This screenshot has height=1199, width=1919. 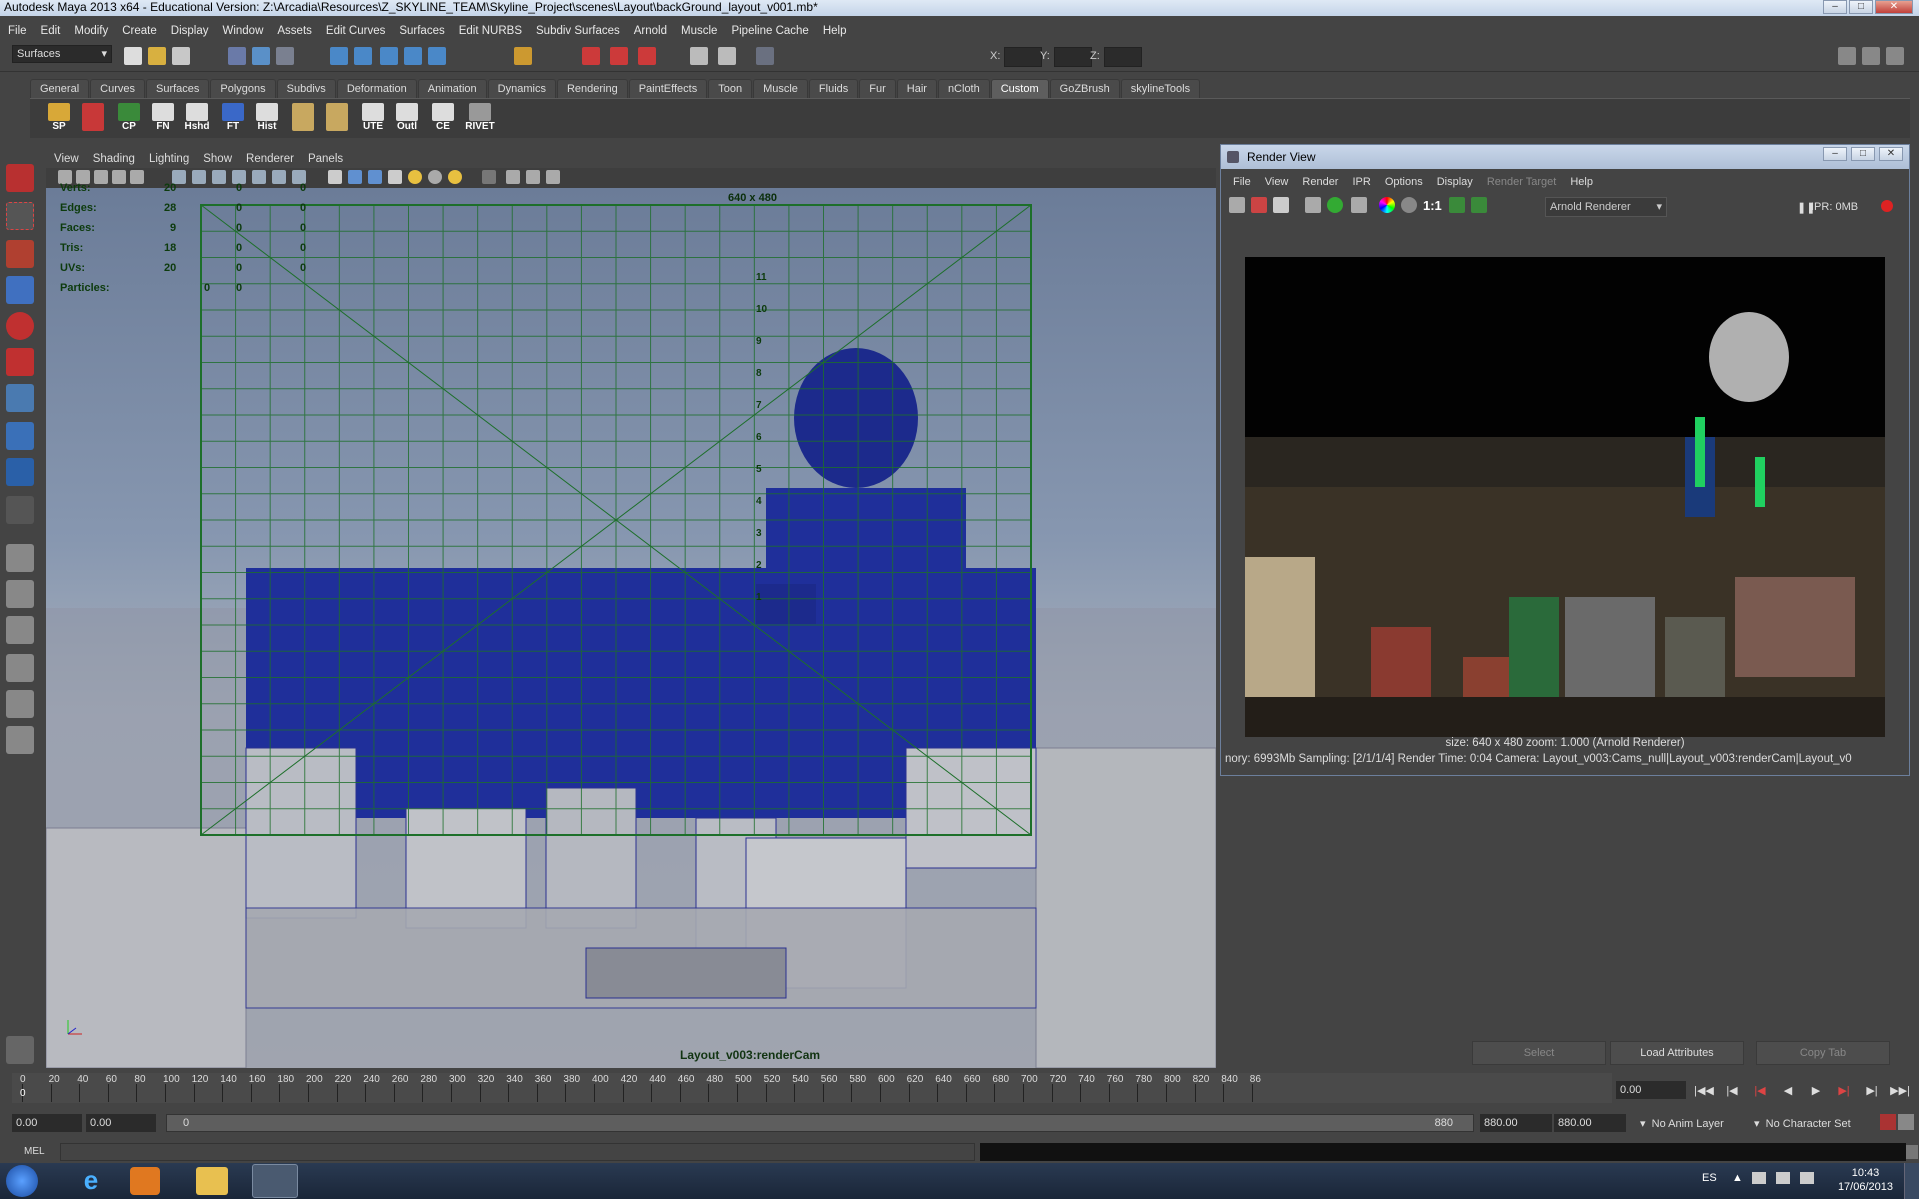 What do you see at coordinates (145, 1181) in the screenshot?
I see `media-player-icon` at bounding box center [145, 1181].